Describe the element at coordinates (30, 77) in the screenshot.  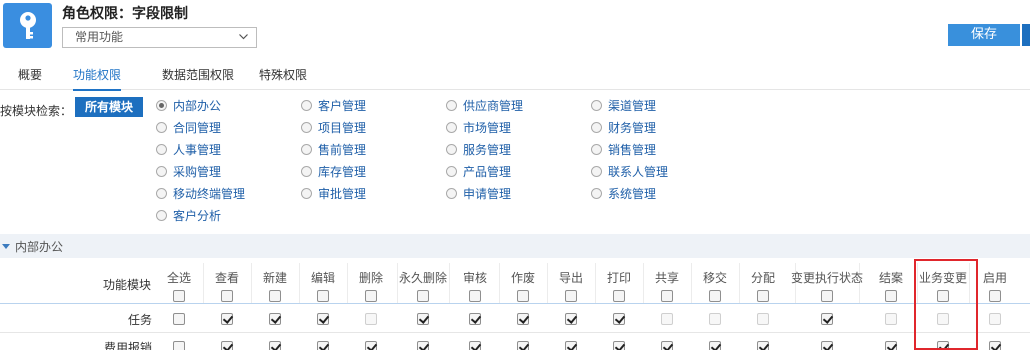
I see `tab-overview: 概要` at that location.